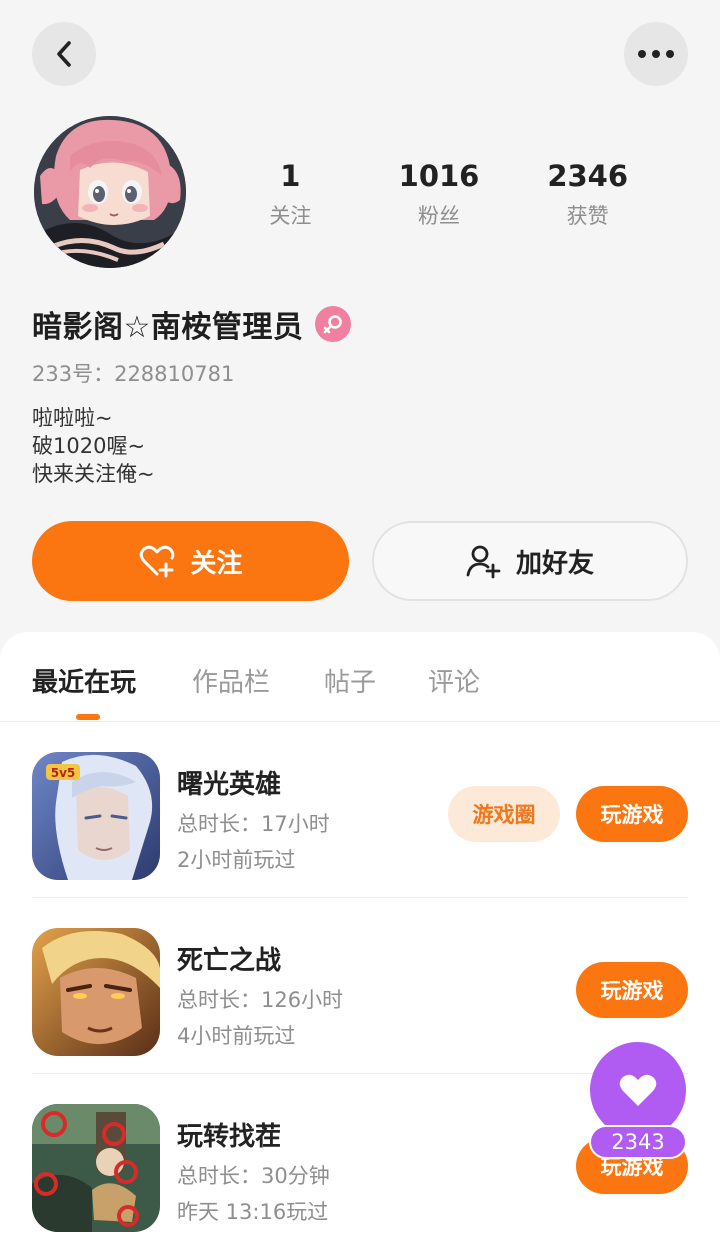 The image size is (720, 1240). Describe the element at coordinates (290, 216) in the screenshot. I see `stat-following-label: 关注` at that location.